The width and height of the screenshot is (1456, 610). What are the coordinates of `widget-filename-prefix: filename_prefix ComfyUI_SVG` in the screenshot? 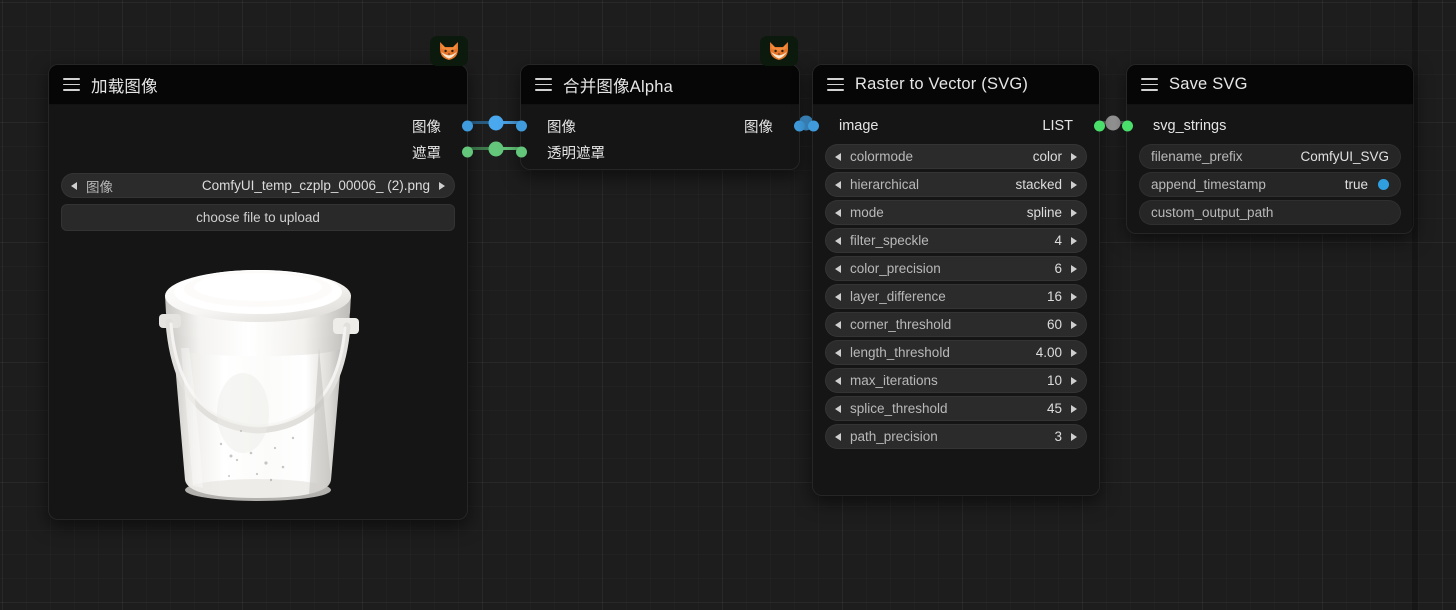 It's located at (1270, 156).